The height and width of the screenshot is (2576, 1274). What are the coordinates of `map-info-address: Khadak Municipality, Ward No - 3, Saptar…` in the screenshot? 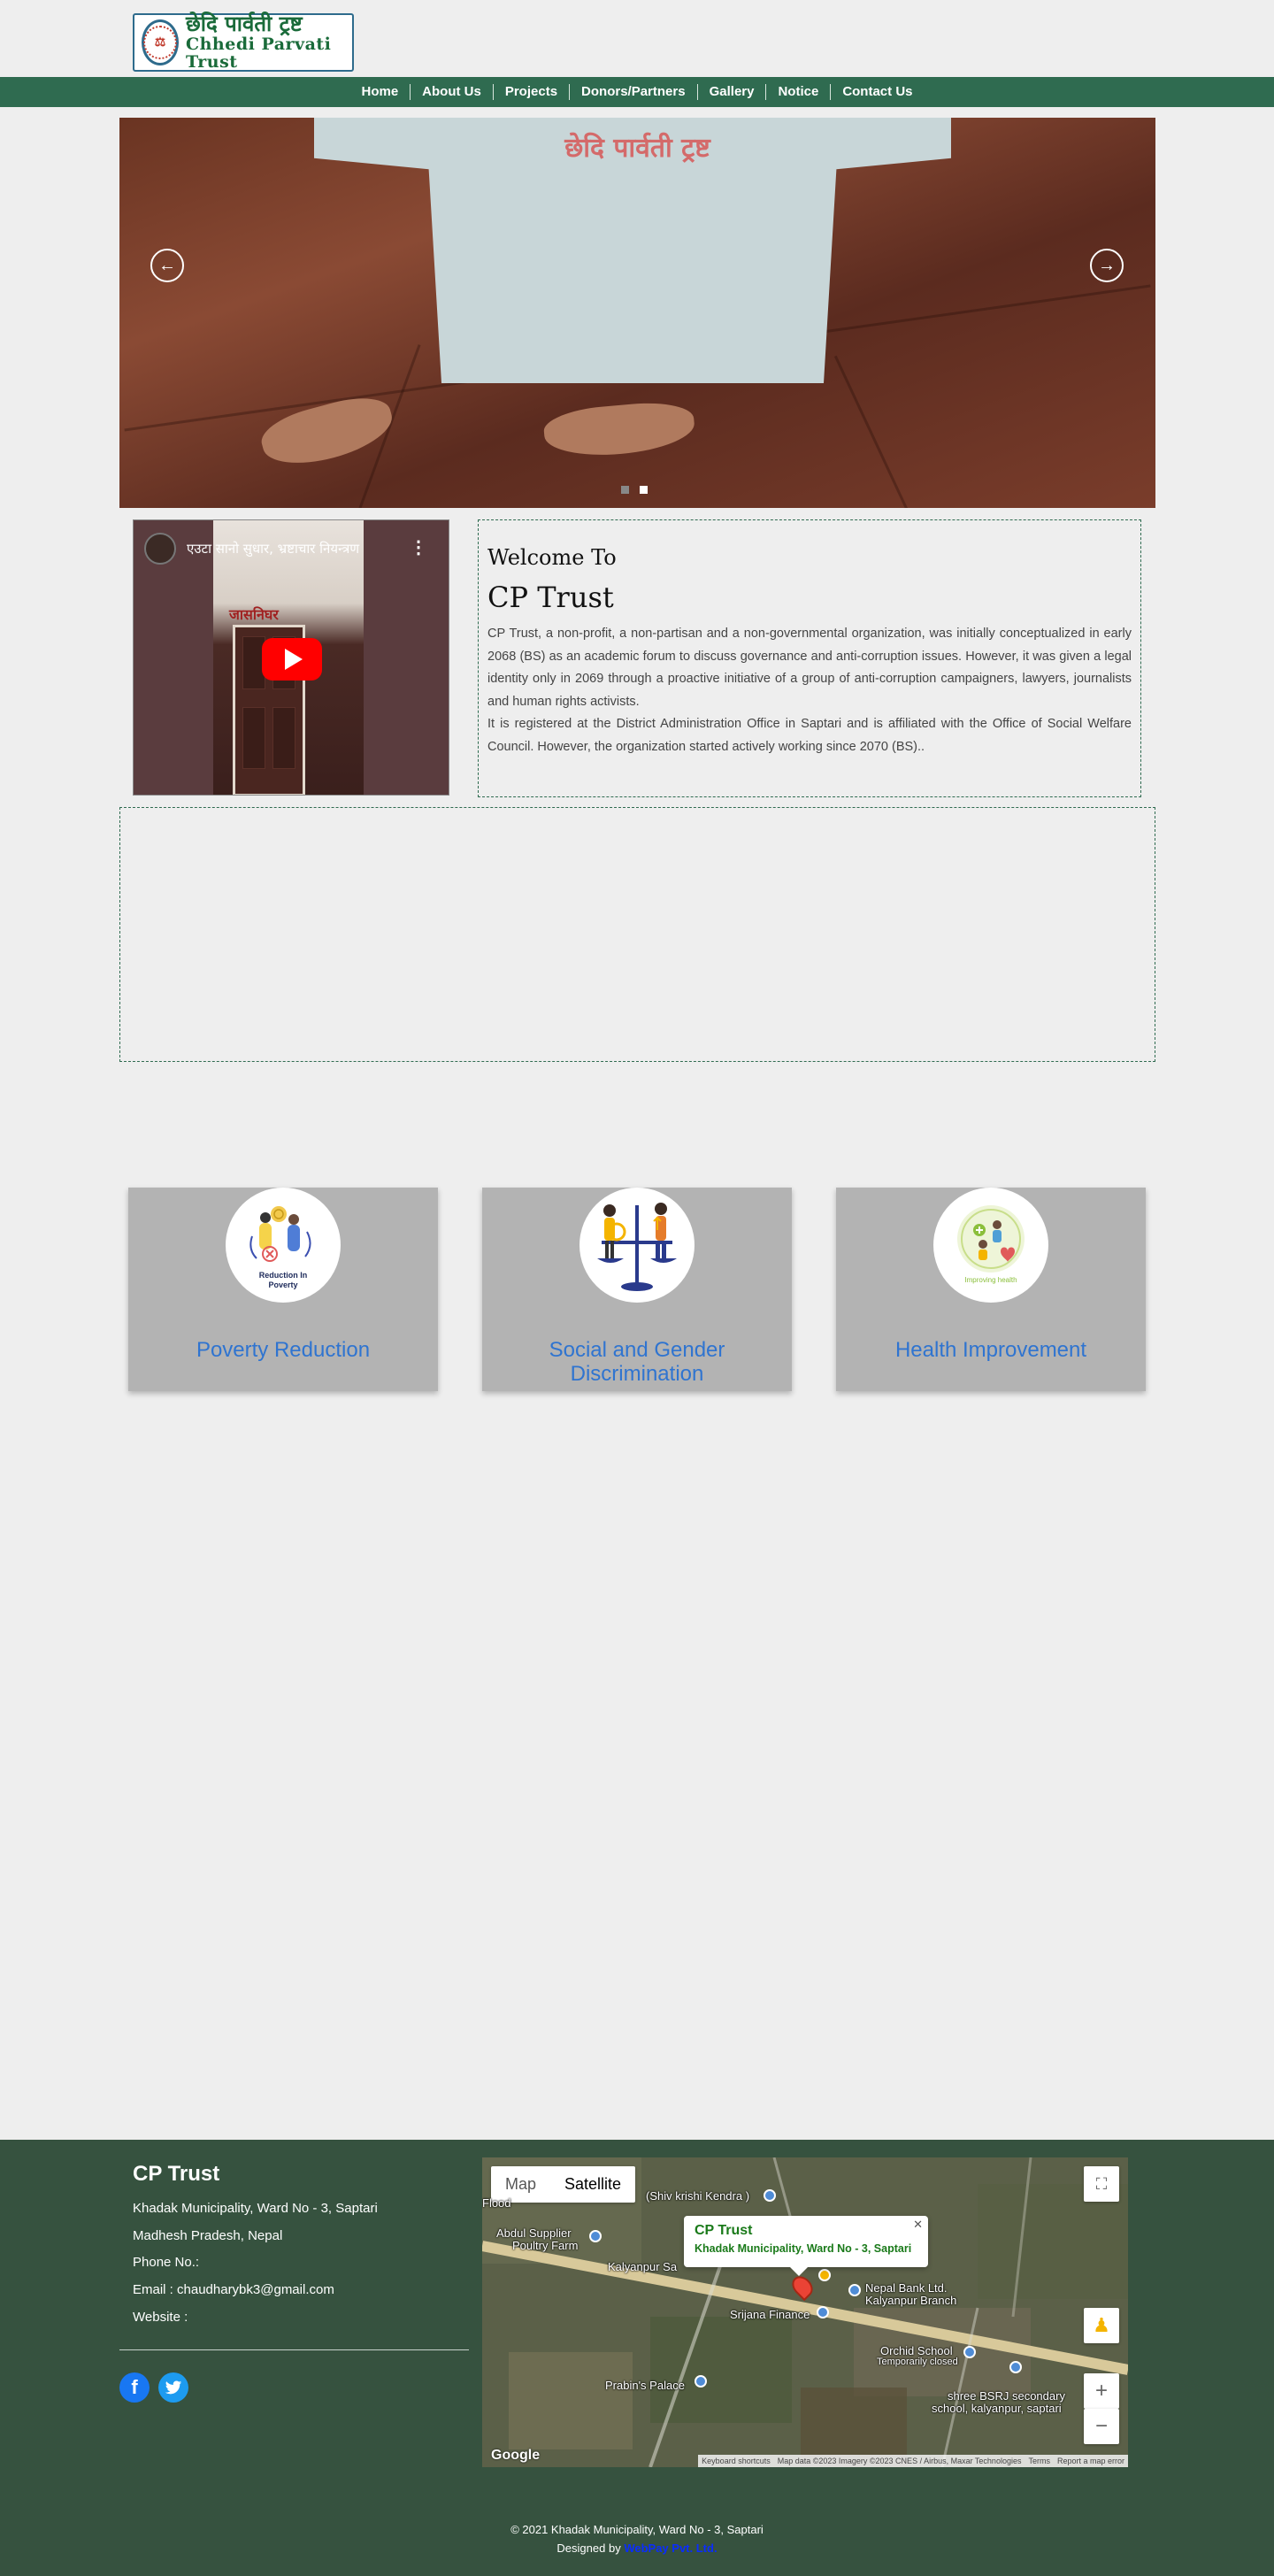 It's located at (803, 2248).